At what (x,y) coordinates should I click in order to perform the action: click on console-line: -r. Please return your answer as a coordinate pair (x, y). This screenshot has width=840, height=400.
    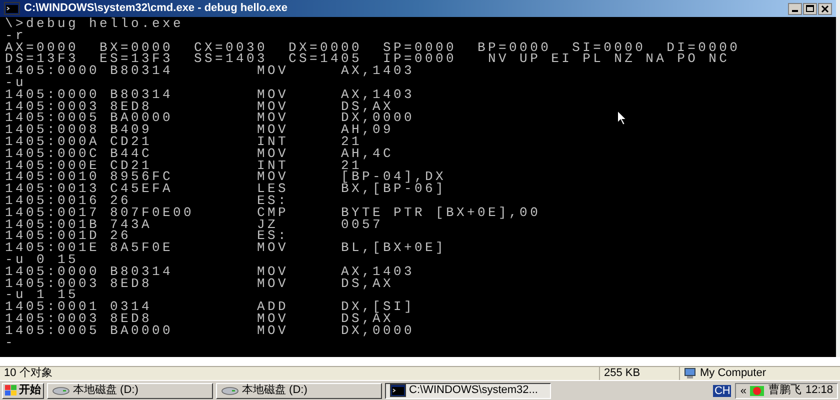
    Looking at the image, I should click on (15, 36).